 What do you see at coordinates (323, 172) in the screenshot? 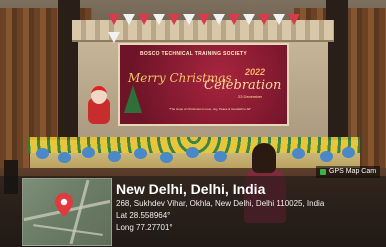
I see `camera-icon` at bounding box center [323, 172].